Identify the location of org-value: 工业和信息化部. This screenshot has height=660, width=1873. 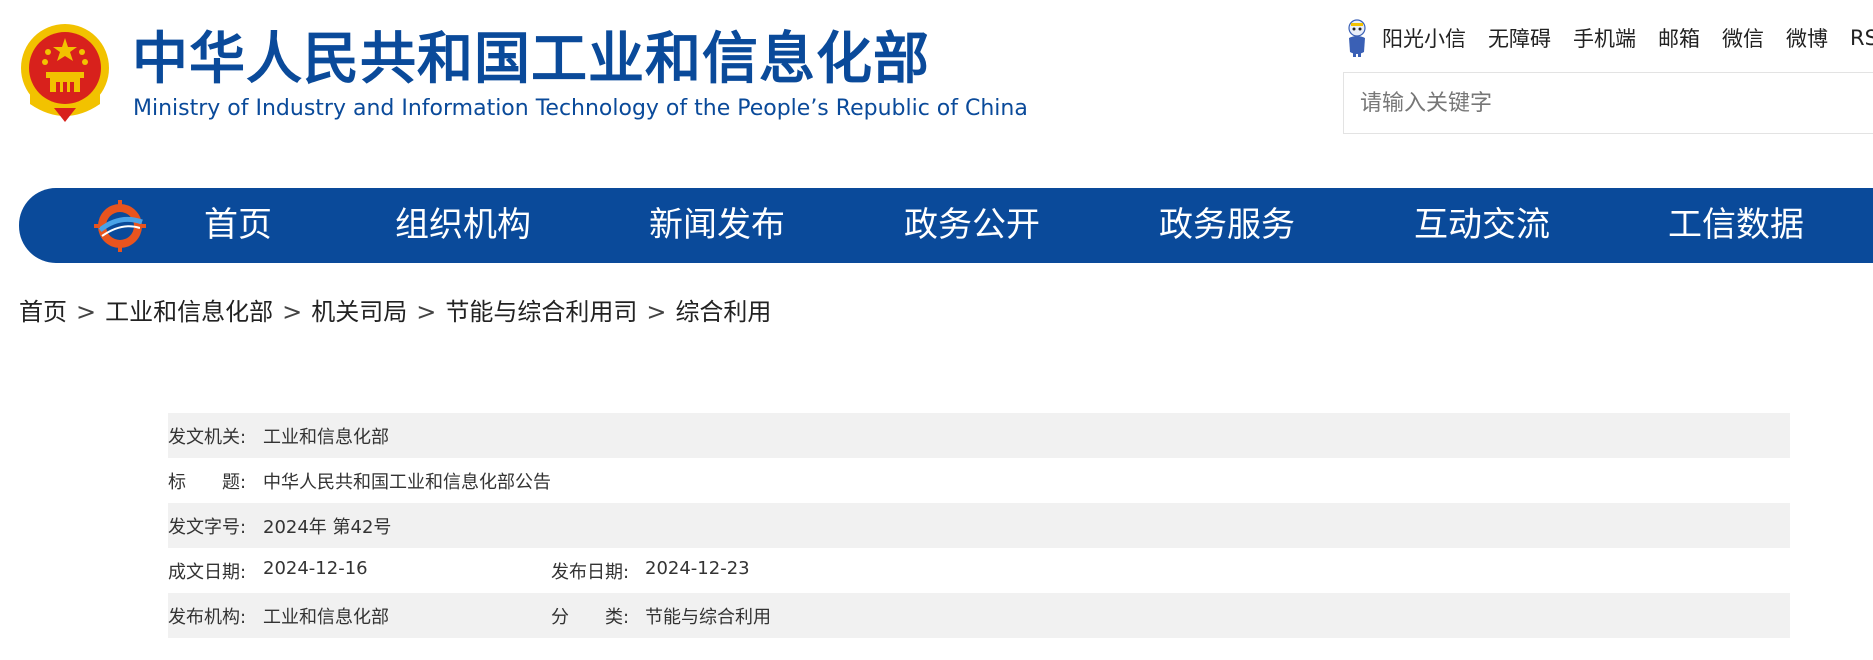
(326, 617).